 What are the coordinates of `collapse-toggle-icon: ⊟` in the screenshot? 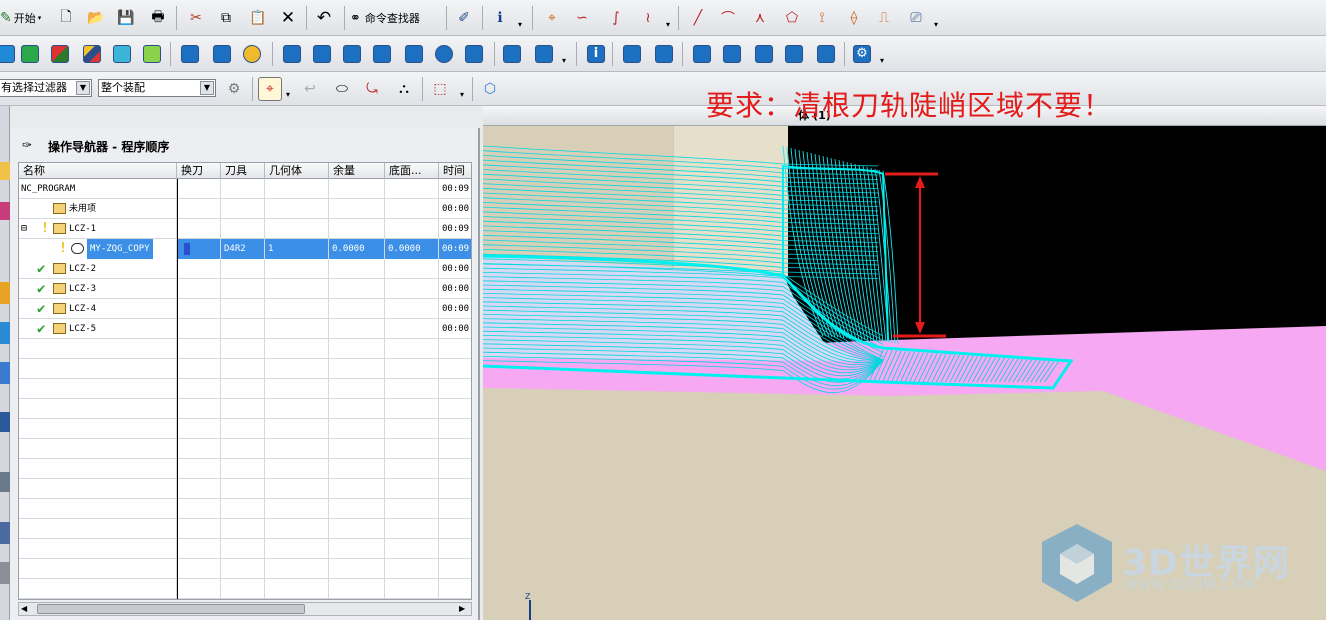 It's located at (24, 229).